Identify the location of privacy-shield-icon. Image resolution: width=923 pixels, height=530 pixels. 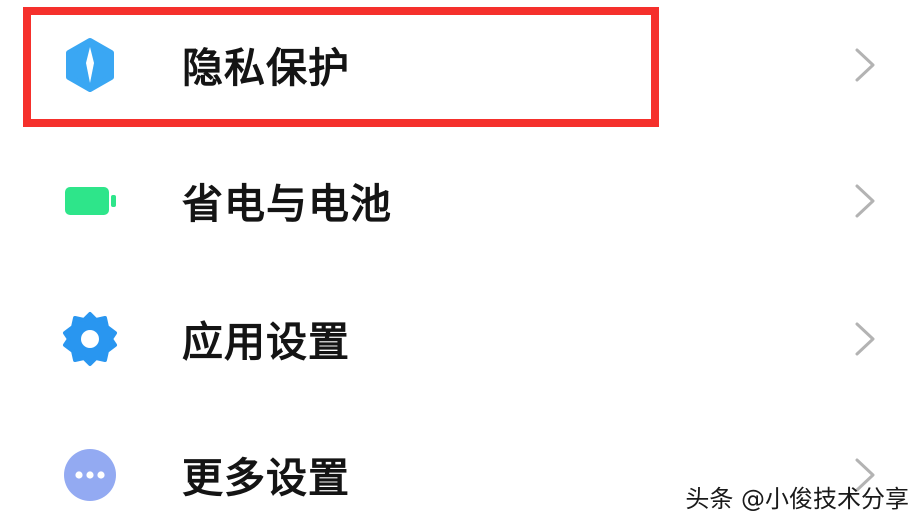
(90, 65).